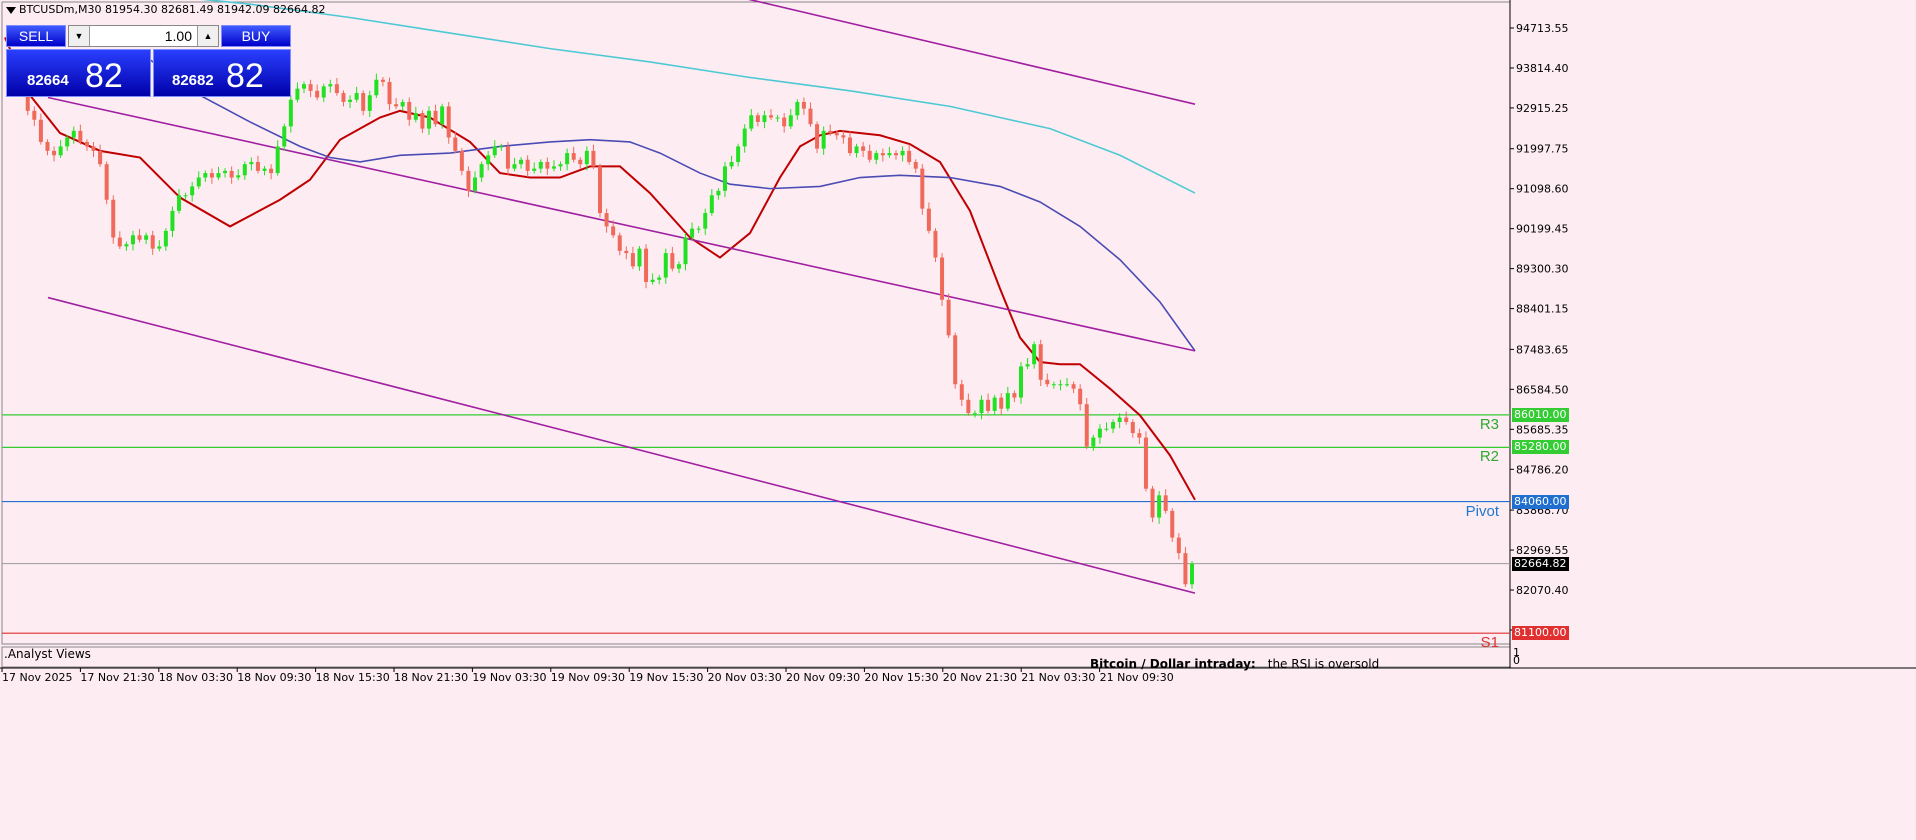 This screenshot has height=840, width=1916. What do you see at coordinates (1542, 269) in the screenshot?
I see `price-tick-label: 89300.30` at bounding box center [1542, 269].